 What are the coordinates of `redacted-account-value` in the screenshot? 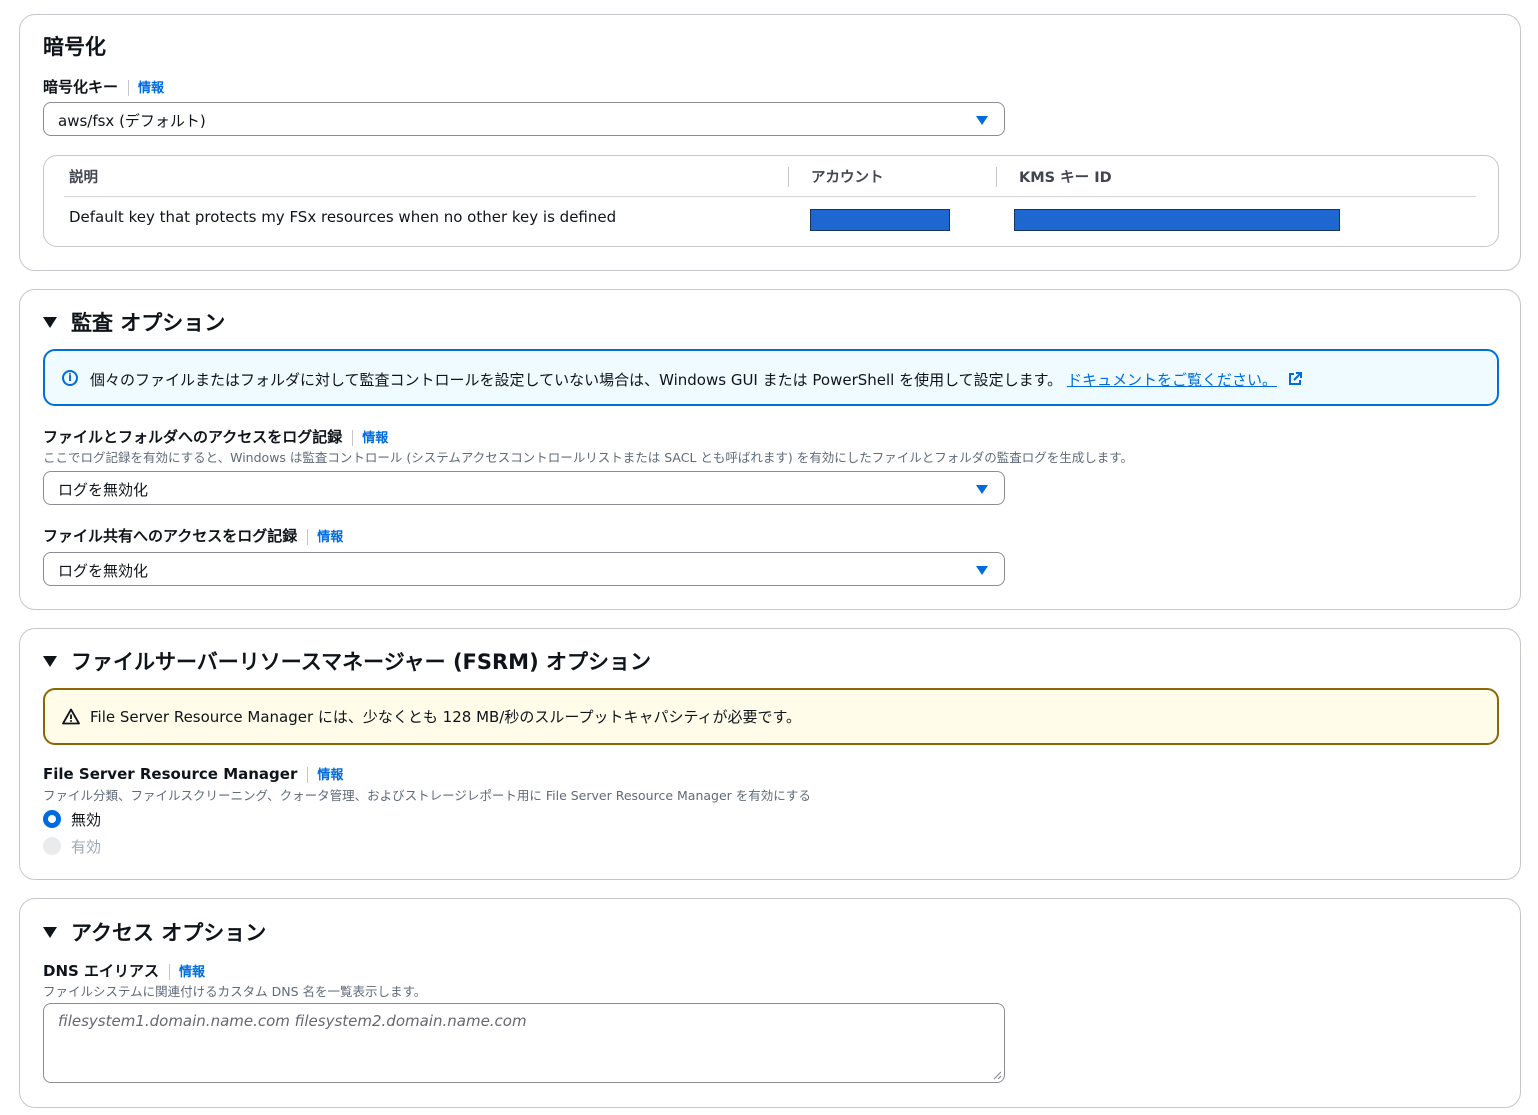 It's located at (880, 220).